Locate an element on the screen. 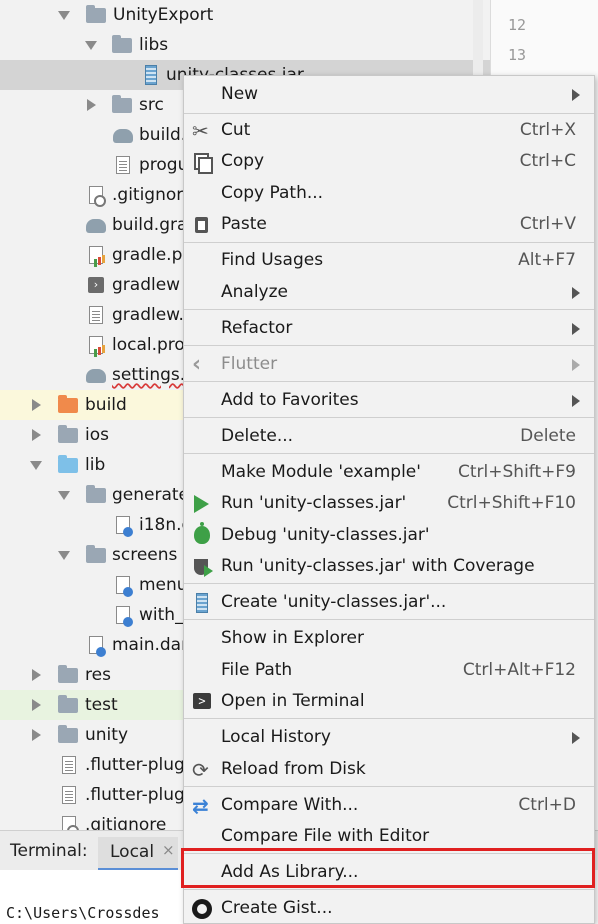  tree-row-unityexport: UnityExport is located at coordinates (245, 15).